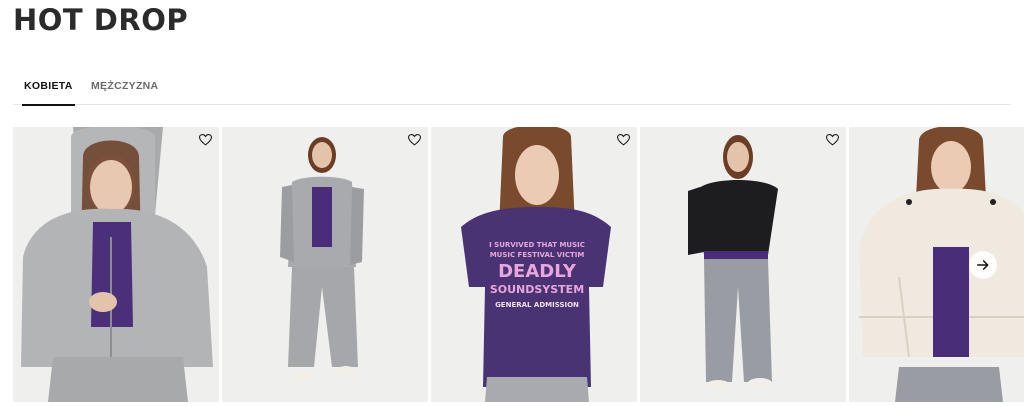  Describe the element at coordinates (537, 255) in the screenshot. I see `shirt-print-line: MUSIC FESTIVAL VICTIM` at that location.